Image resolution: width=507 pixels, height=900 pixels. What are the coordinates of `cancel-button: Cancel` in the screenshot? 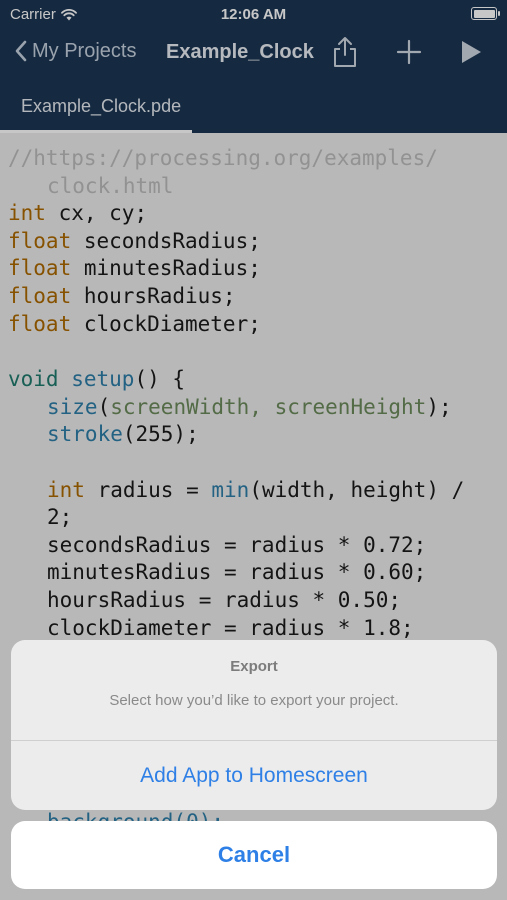 It's located at (254, 855).